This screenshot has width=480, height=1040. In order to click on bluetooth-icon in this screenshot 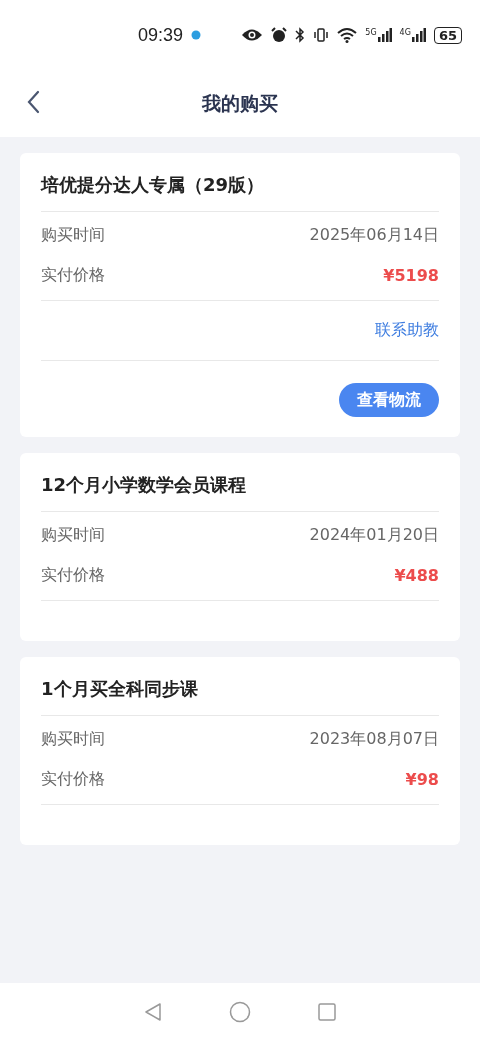, I will do `click(300, 35)`.